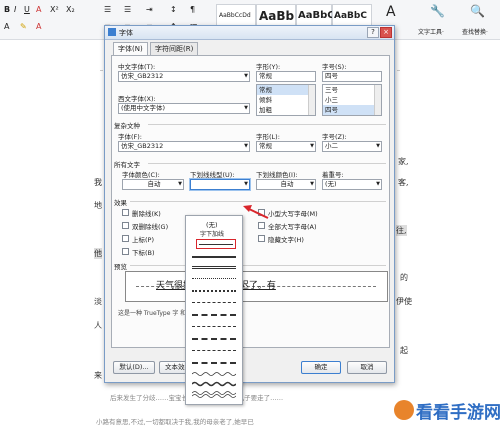  I want to click on find-replace-label: 查找替换·, so click(475, 31).